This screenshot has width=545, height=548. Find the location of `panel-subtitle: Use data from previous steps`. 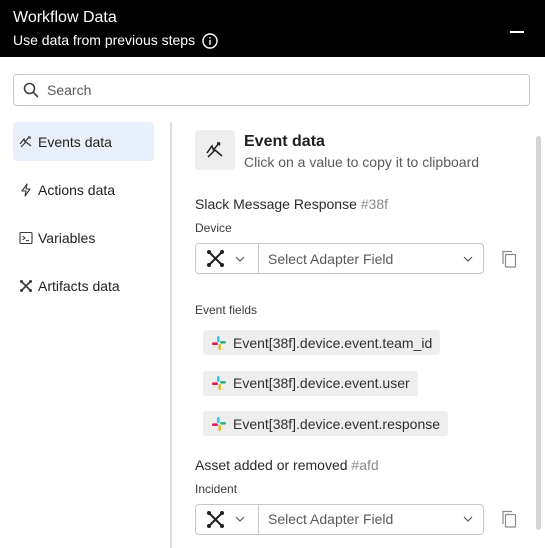

panel-subtitle: Use data from previous steps is located at coordinates (104, 40).